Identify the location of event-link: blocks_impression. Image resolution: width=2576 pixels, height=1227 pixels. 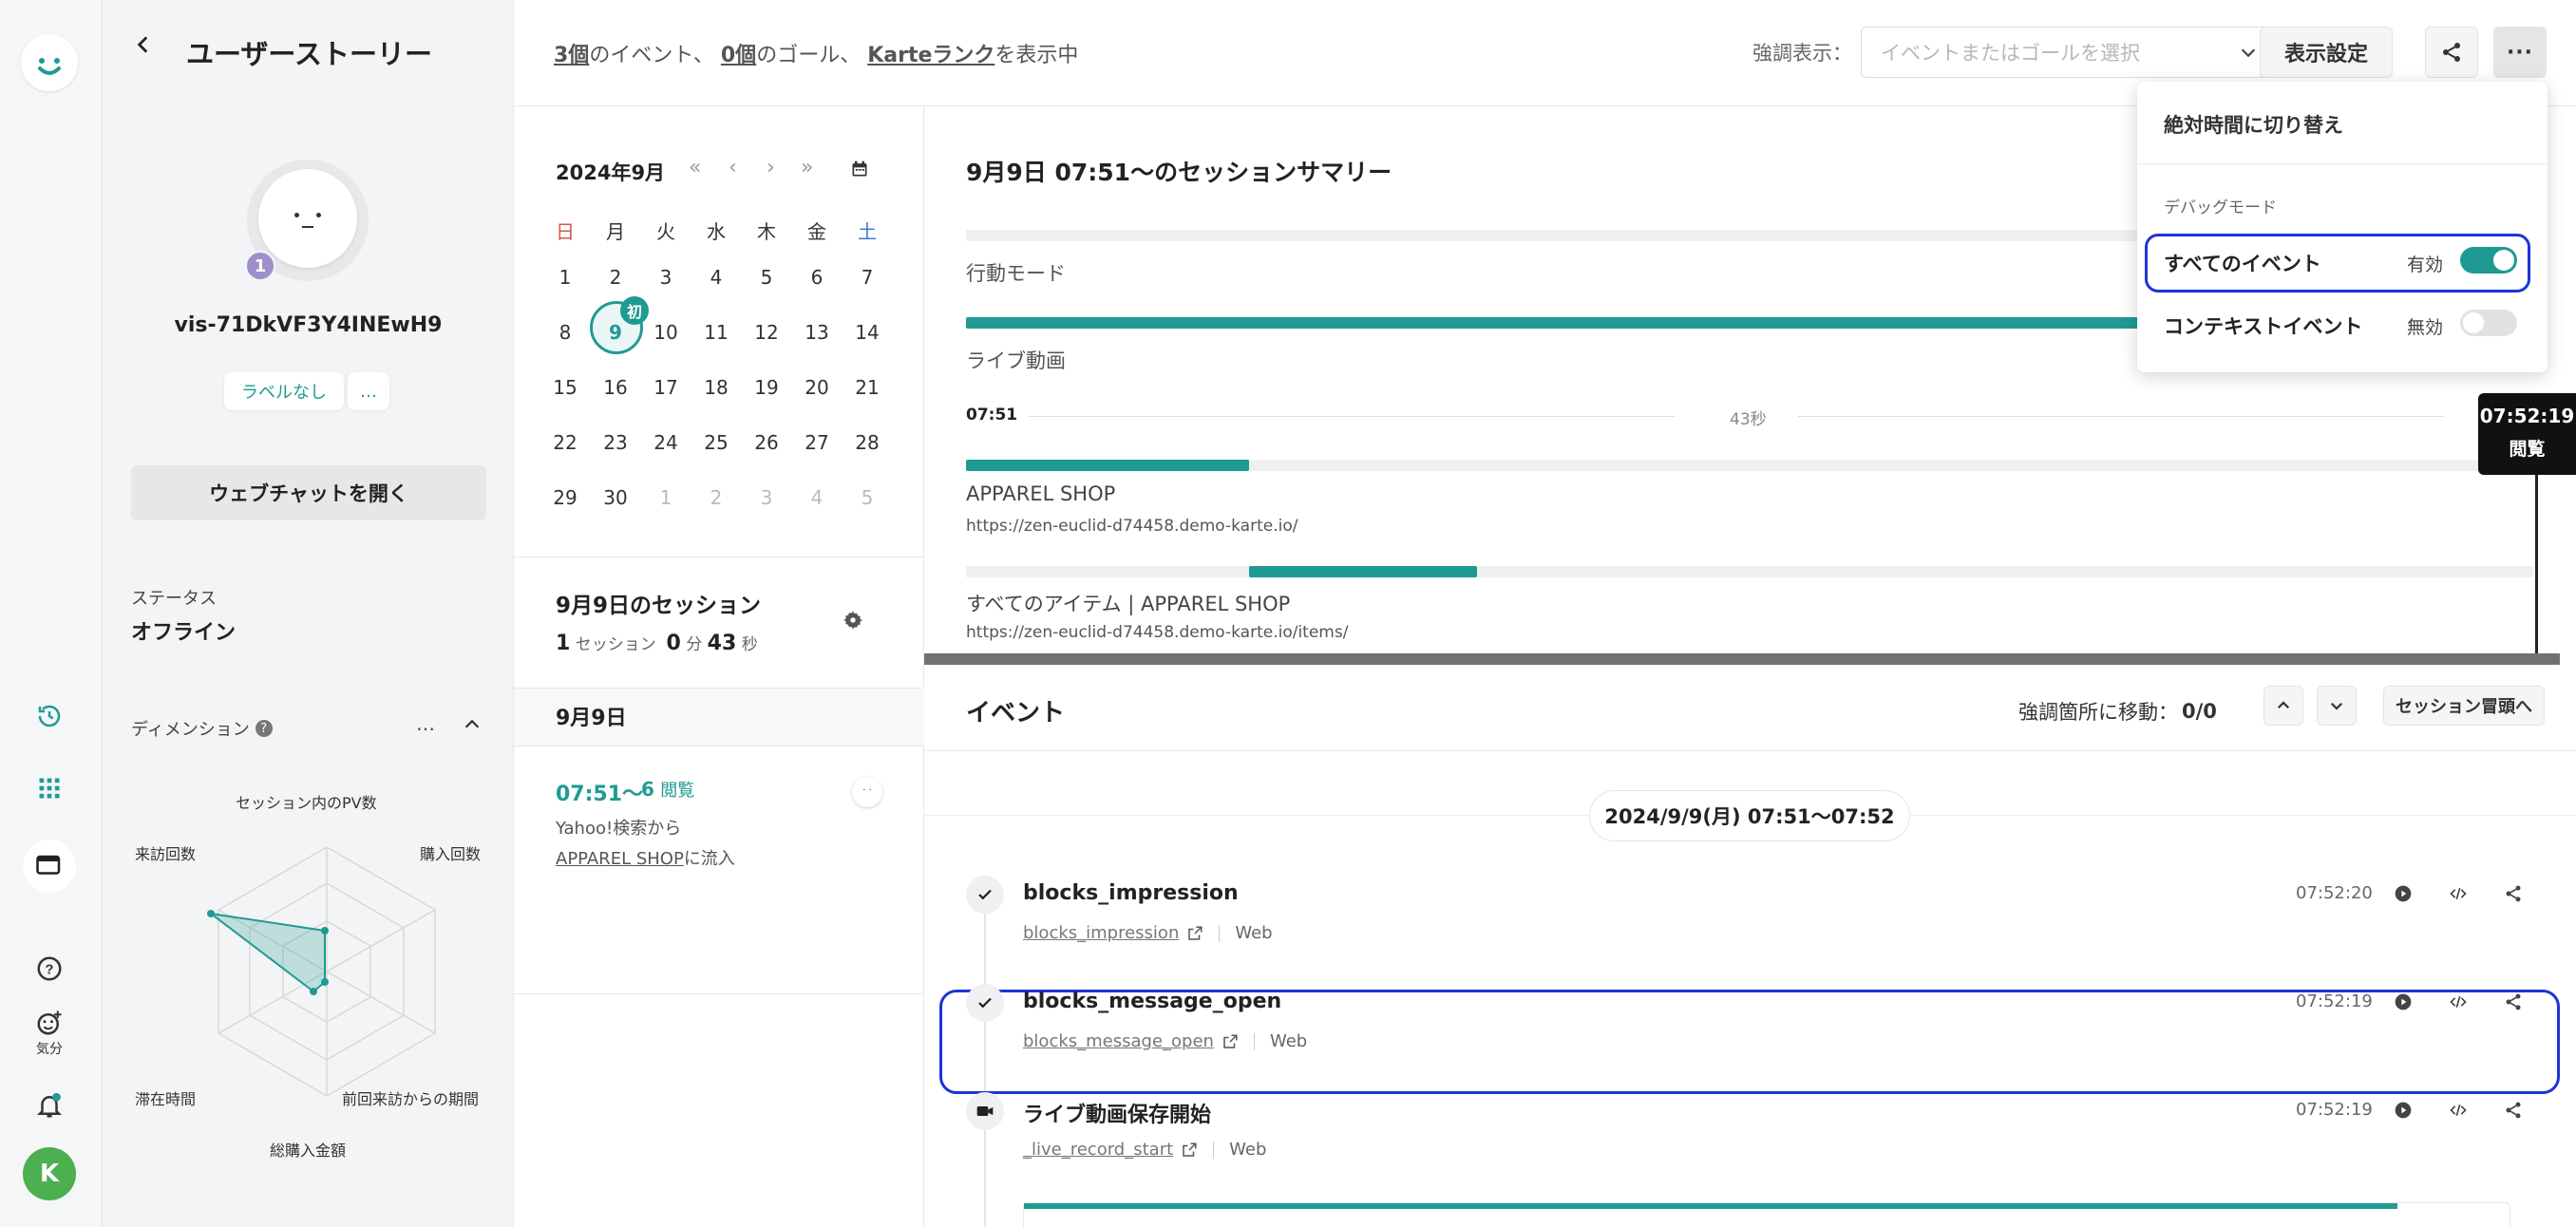
(1101, 933).